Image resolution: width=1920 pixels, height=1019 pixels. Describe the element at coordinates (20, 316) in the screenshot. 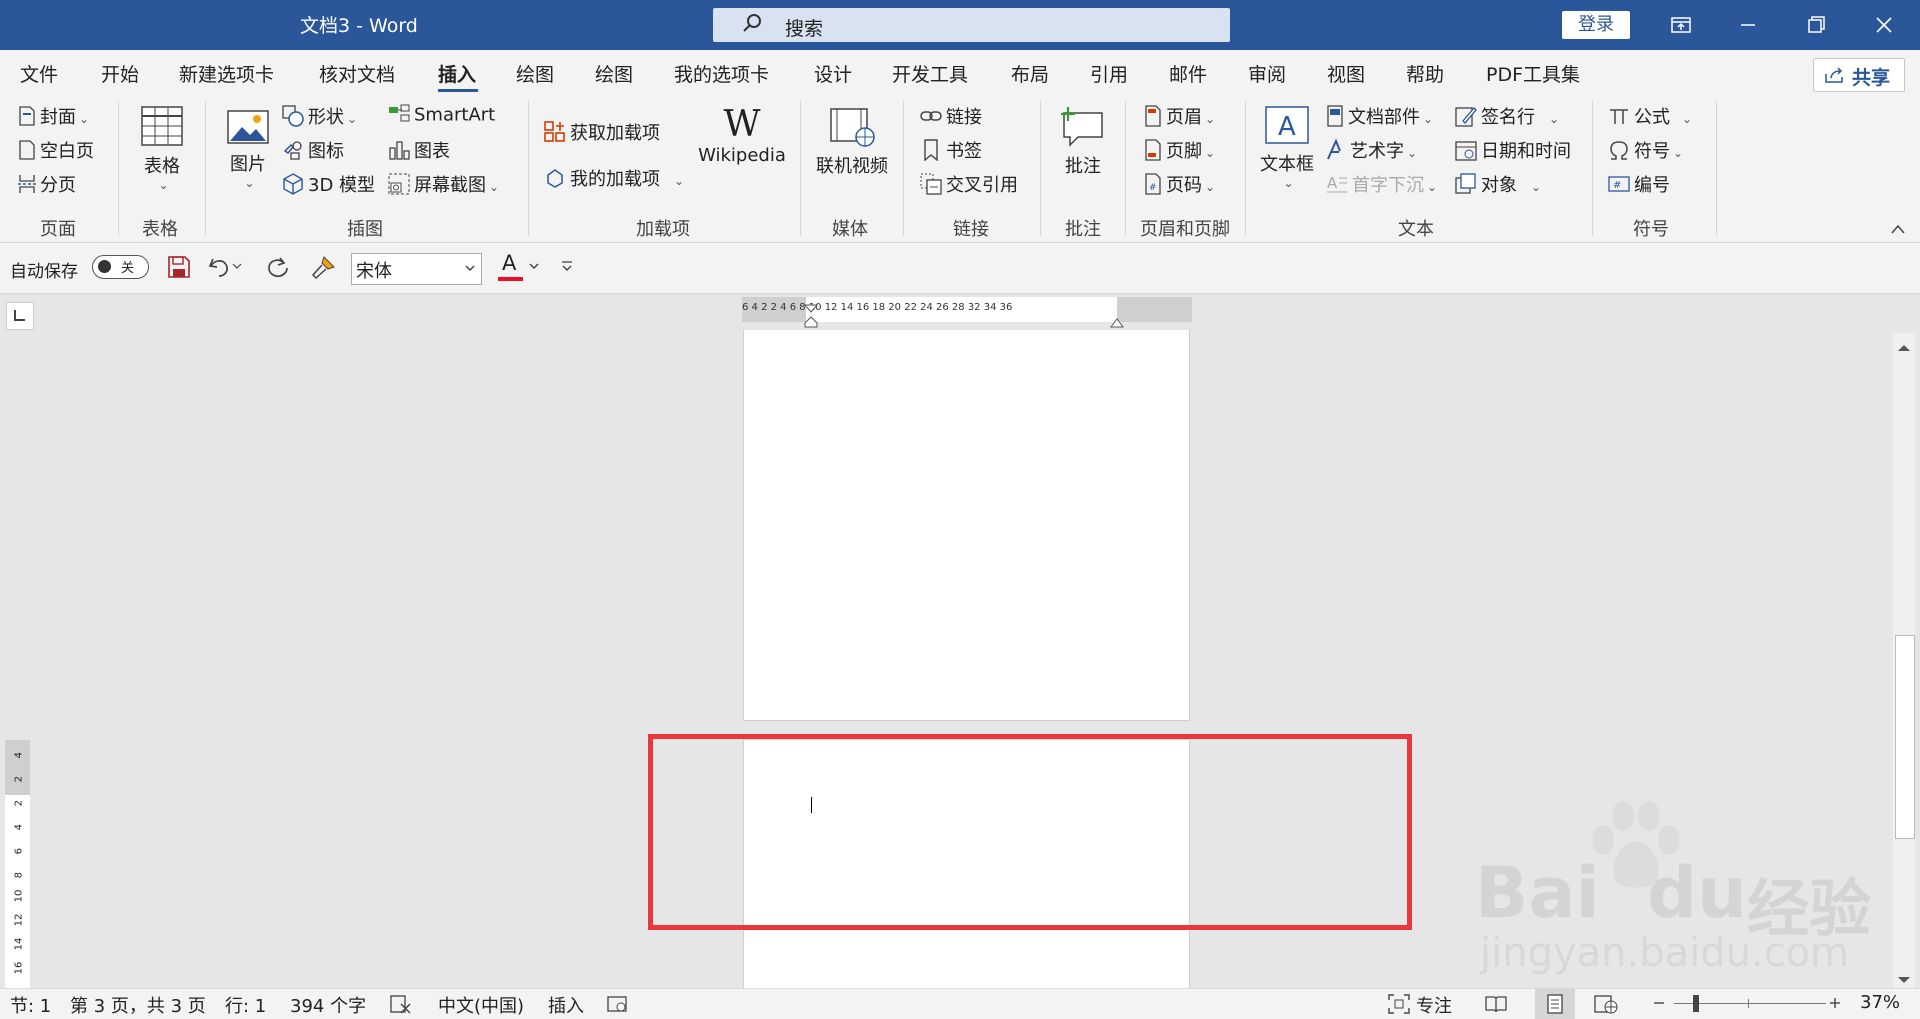

I see `tab-selector` at that location.